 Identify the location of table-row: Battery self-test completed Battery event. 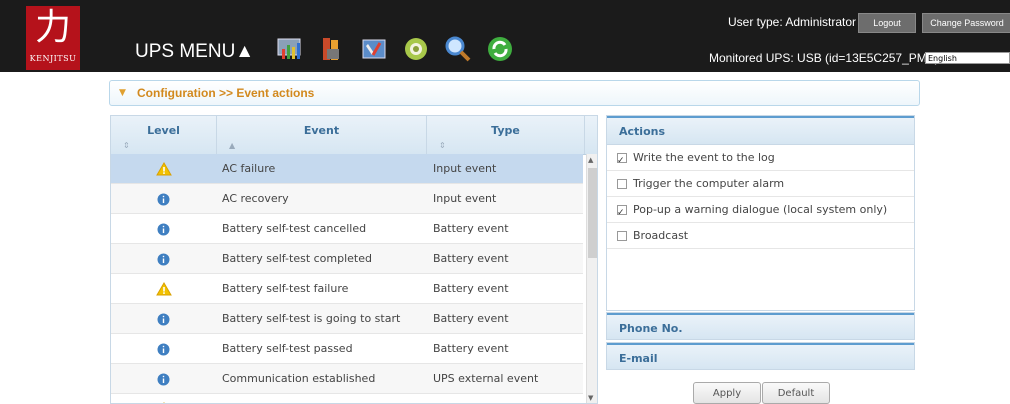
(347, 259).